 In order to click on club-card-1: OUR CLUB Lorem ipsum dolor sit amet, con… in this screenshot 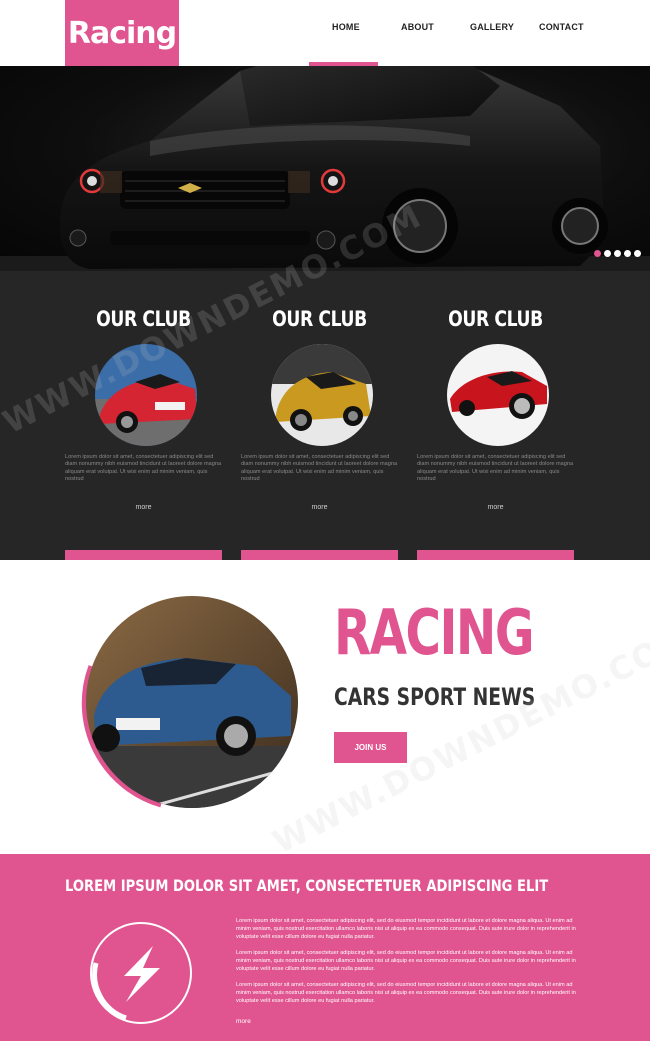, I will do `click(143, 415)`.